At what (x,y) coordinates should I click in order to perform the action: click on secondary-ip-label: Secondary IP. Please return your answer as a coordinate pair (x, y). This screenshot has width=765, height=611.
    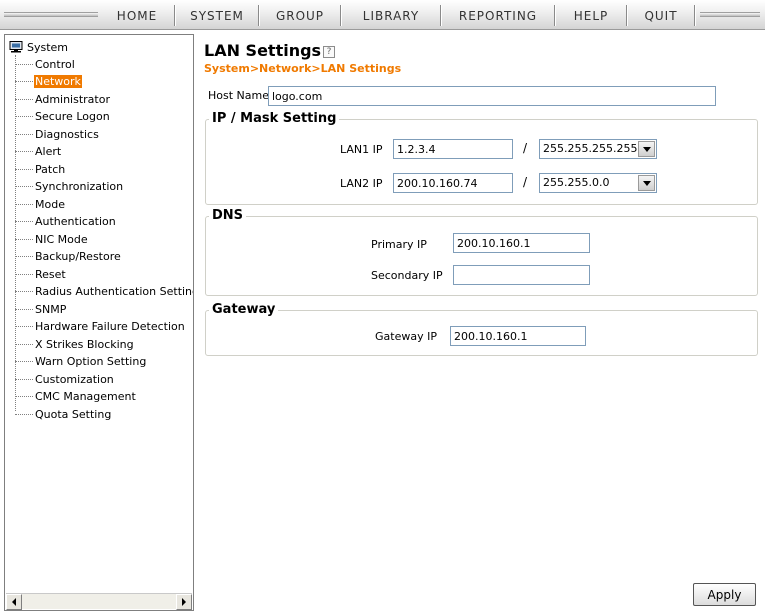
    Looking at the image, I should click on (407, 275).